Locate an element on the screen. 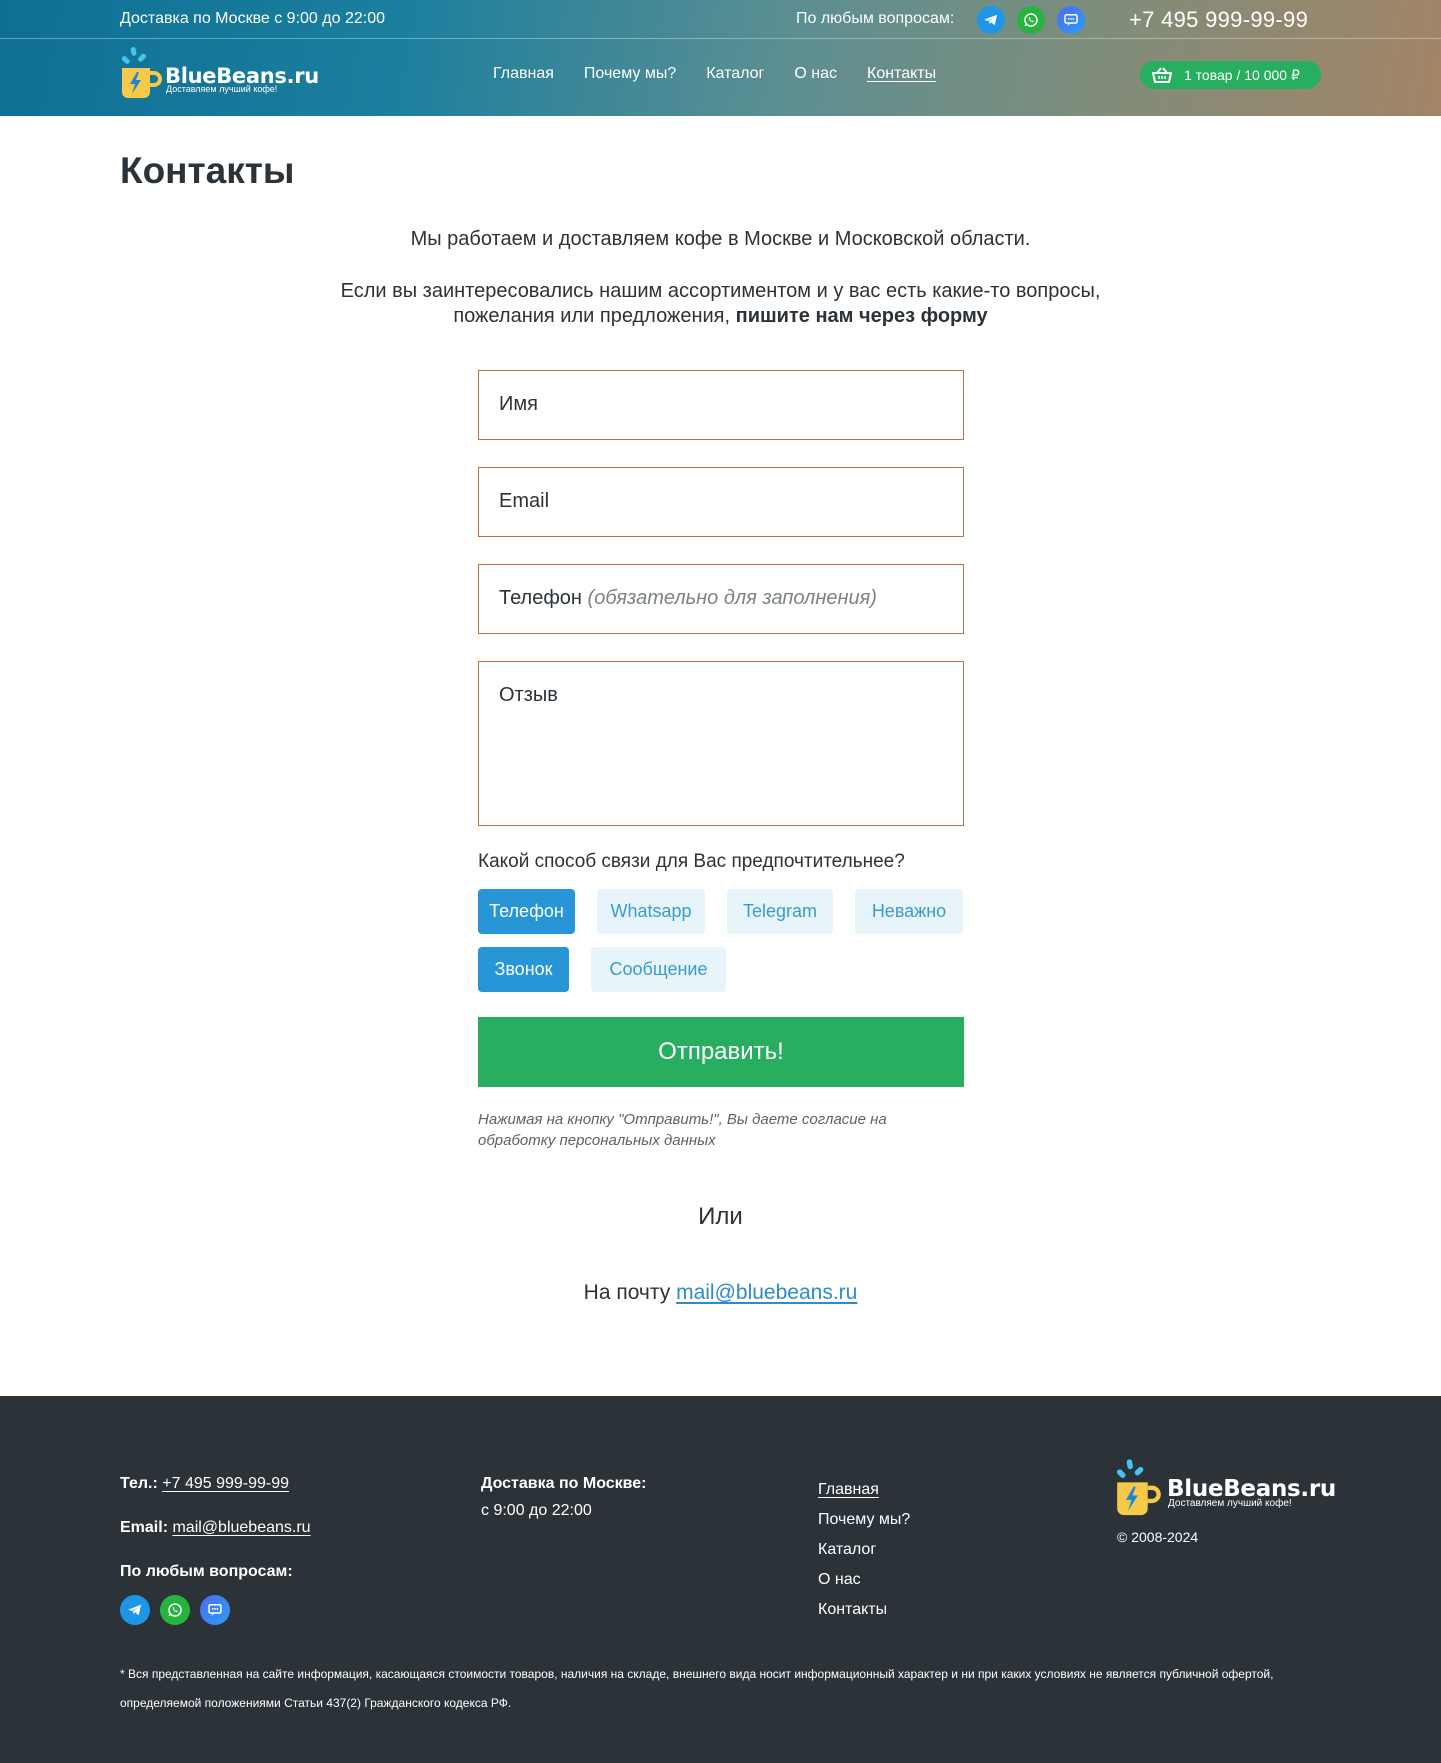 The image size is (1441, 1763). option-telegram: Telegram is located at coordinates (780, 911).